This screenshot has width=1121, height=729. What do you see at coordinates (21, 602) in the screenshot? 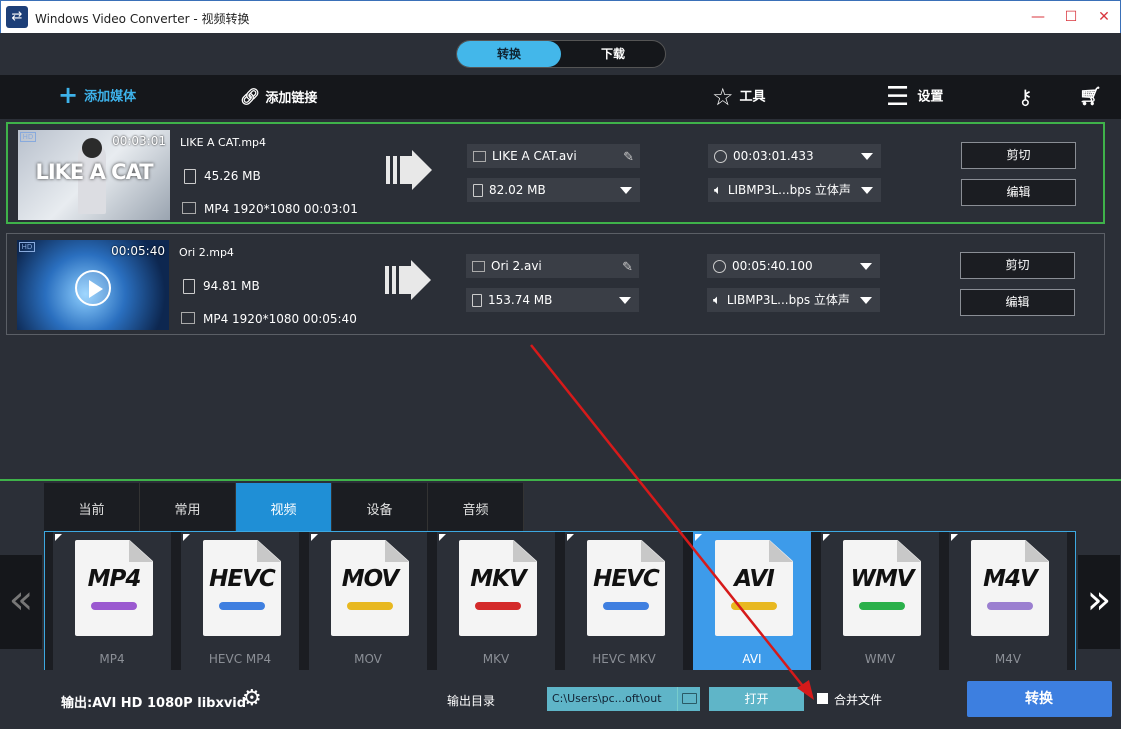
I see `prev-arrow-icon: «` at bounding box center [21, 602].